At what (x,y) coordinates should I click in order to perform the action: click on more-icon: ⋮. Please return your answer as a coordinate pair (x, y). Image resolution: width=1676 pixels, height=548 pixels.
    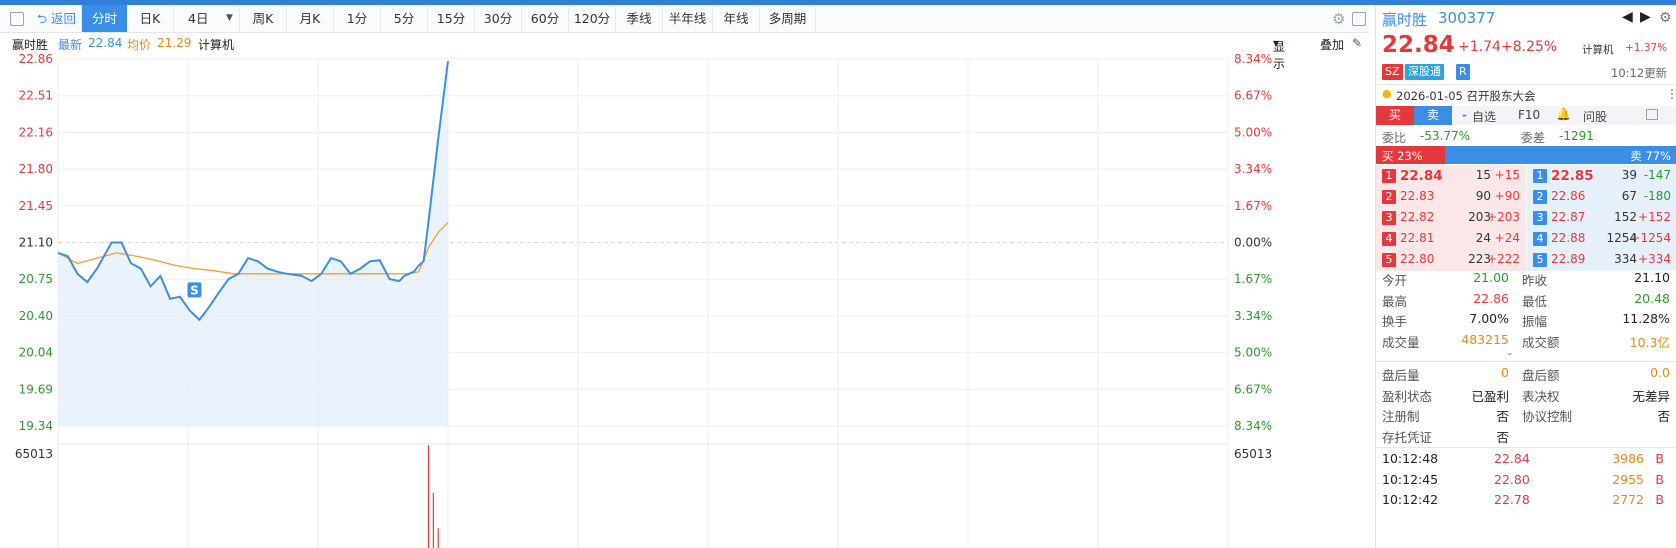
    Looking at the image, I should click on (1671, 94).